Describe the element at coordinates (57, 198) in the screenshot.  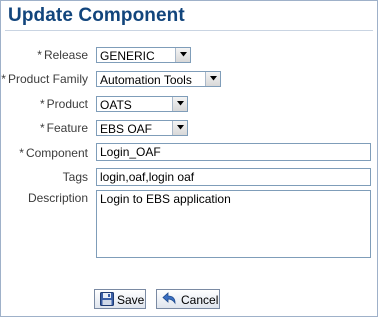
I see `description-label: Description` at that location.